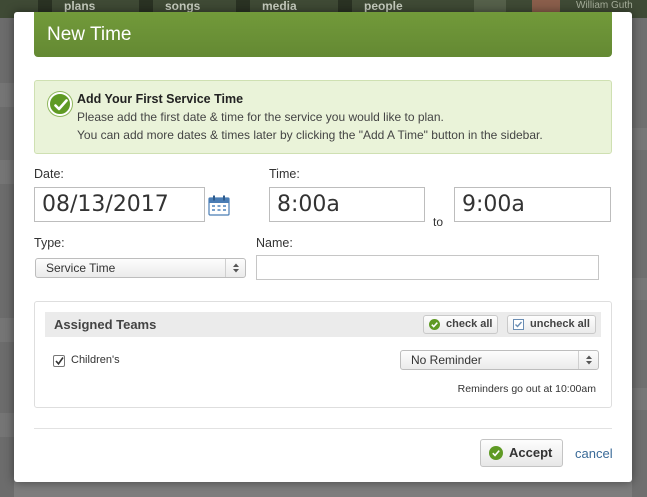  I want to click on end-time-input: 9:00a, so click(532, 204).